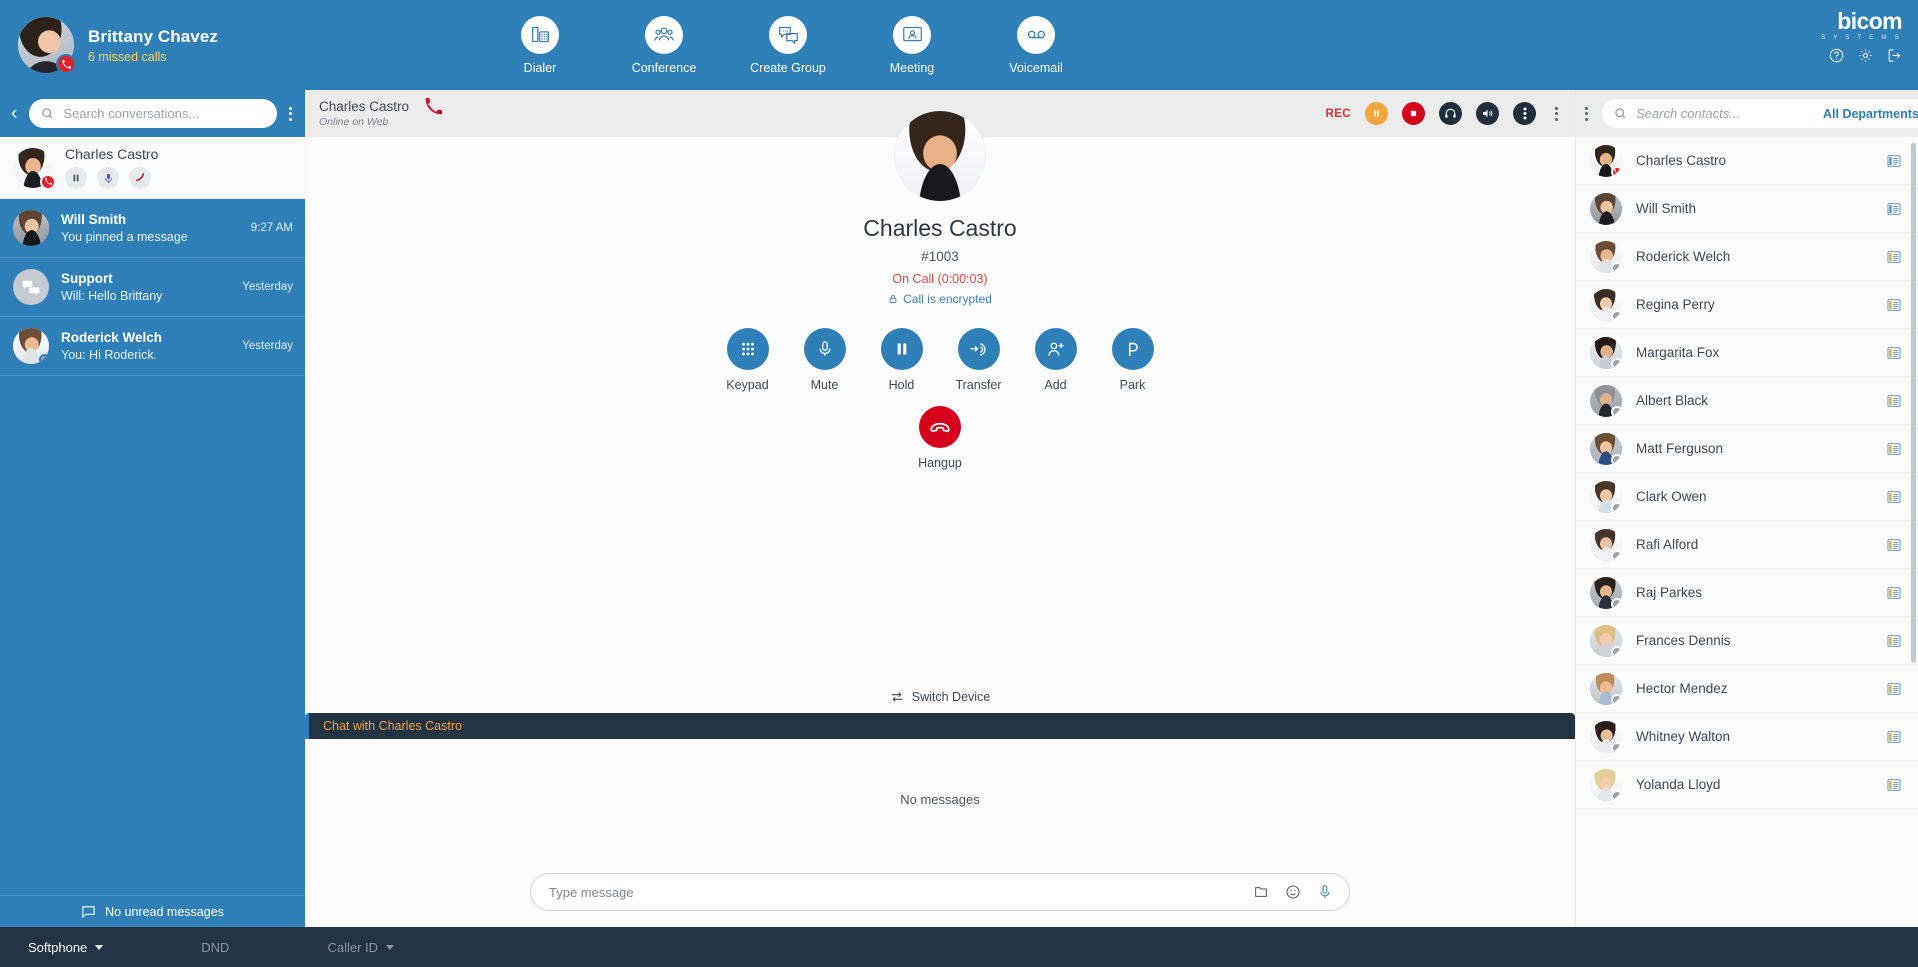  Describe the element at coordinates (1747, 737) in the screenshot. I see `contact-row: Whitney Walton` at that location.